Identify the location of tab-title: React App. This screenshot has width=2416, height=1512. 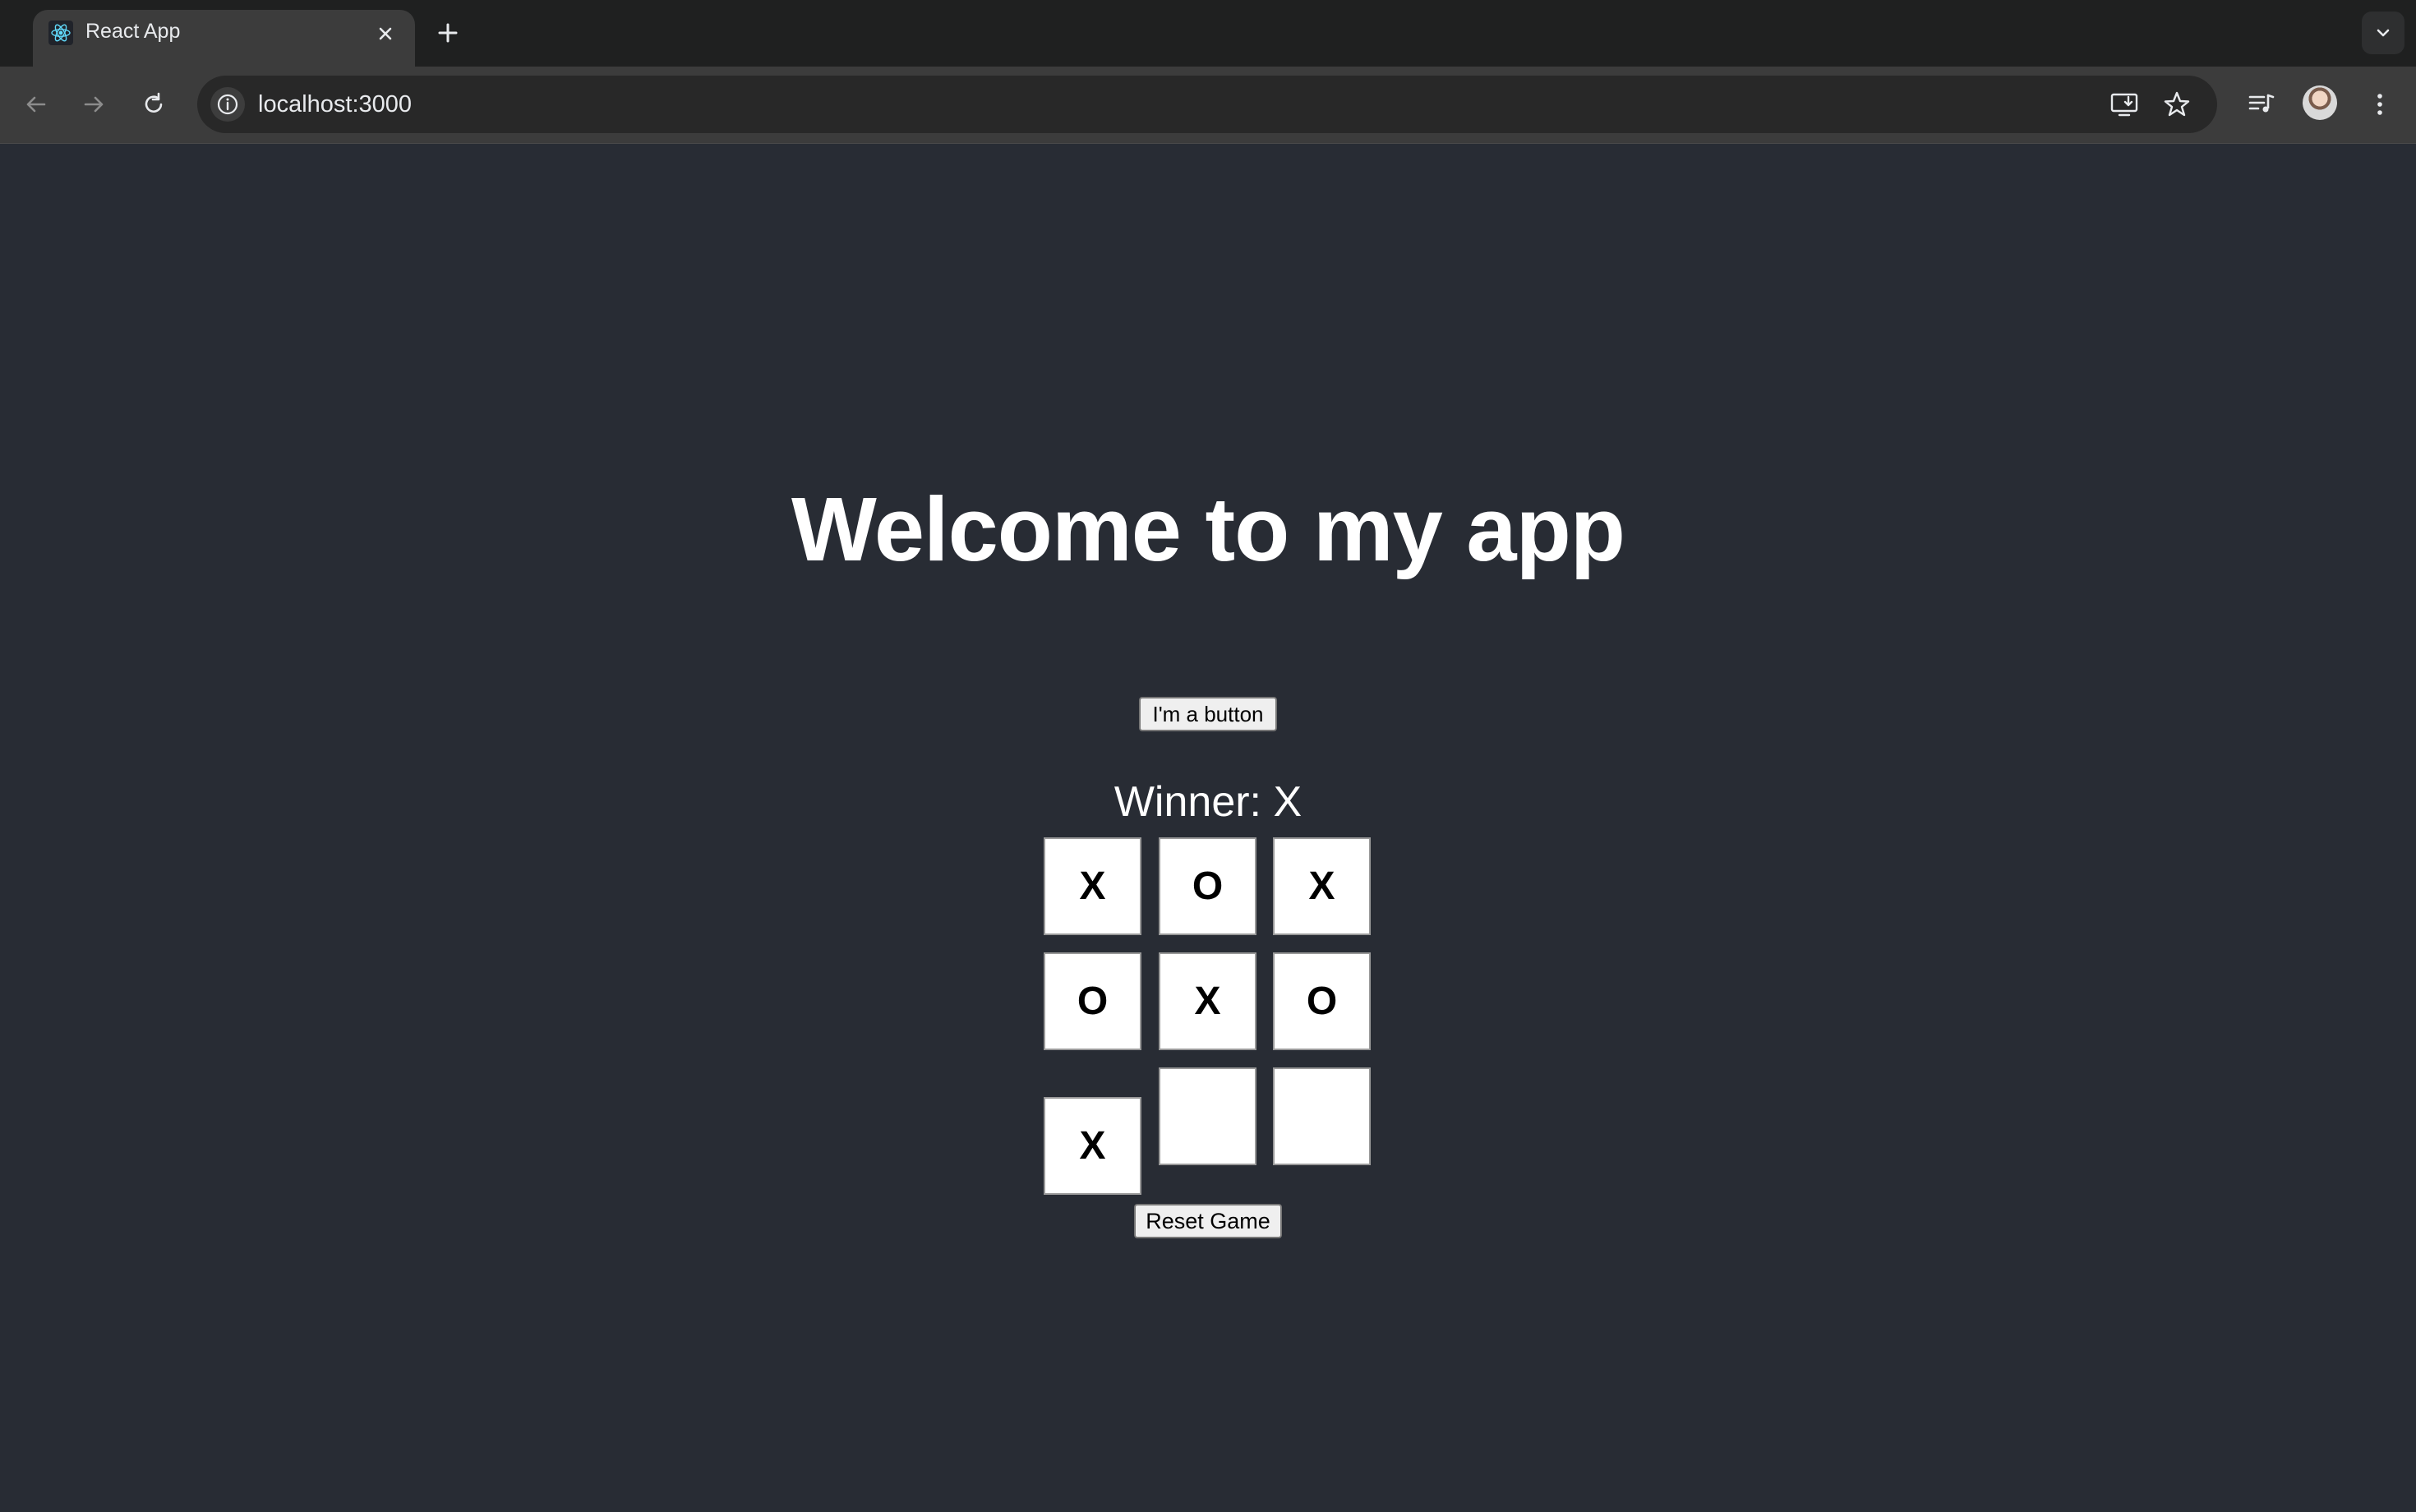
(133, 32).